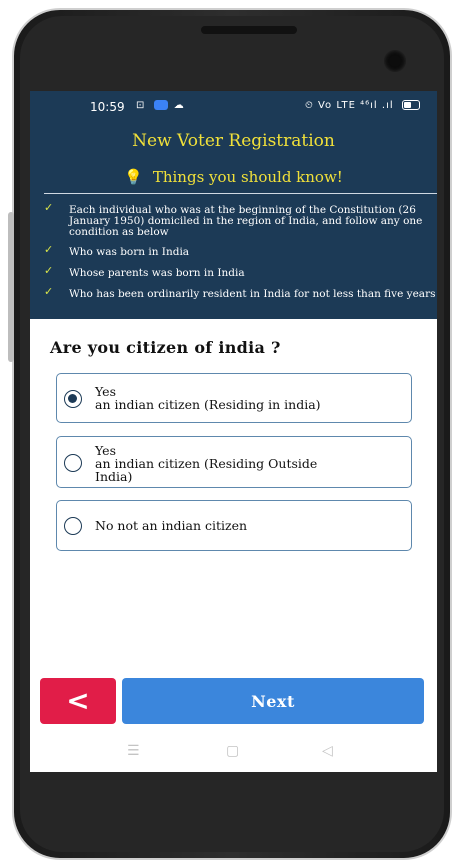 Image resolution: width=458 pixels, height=865 pixels. Describe the element at coordinates (142, 105) in the screenshot. I see `sim-icon: ⊡` at that location.